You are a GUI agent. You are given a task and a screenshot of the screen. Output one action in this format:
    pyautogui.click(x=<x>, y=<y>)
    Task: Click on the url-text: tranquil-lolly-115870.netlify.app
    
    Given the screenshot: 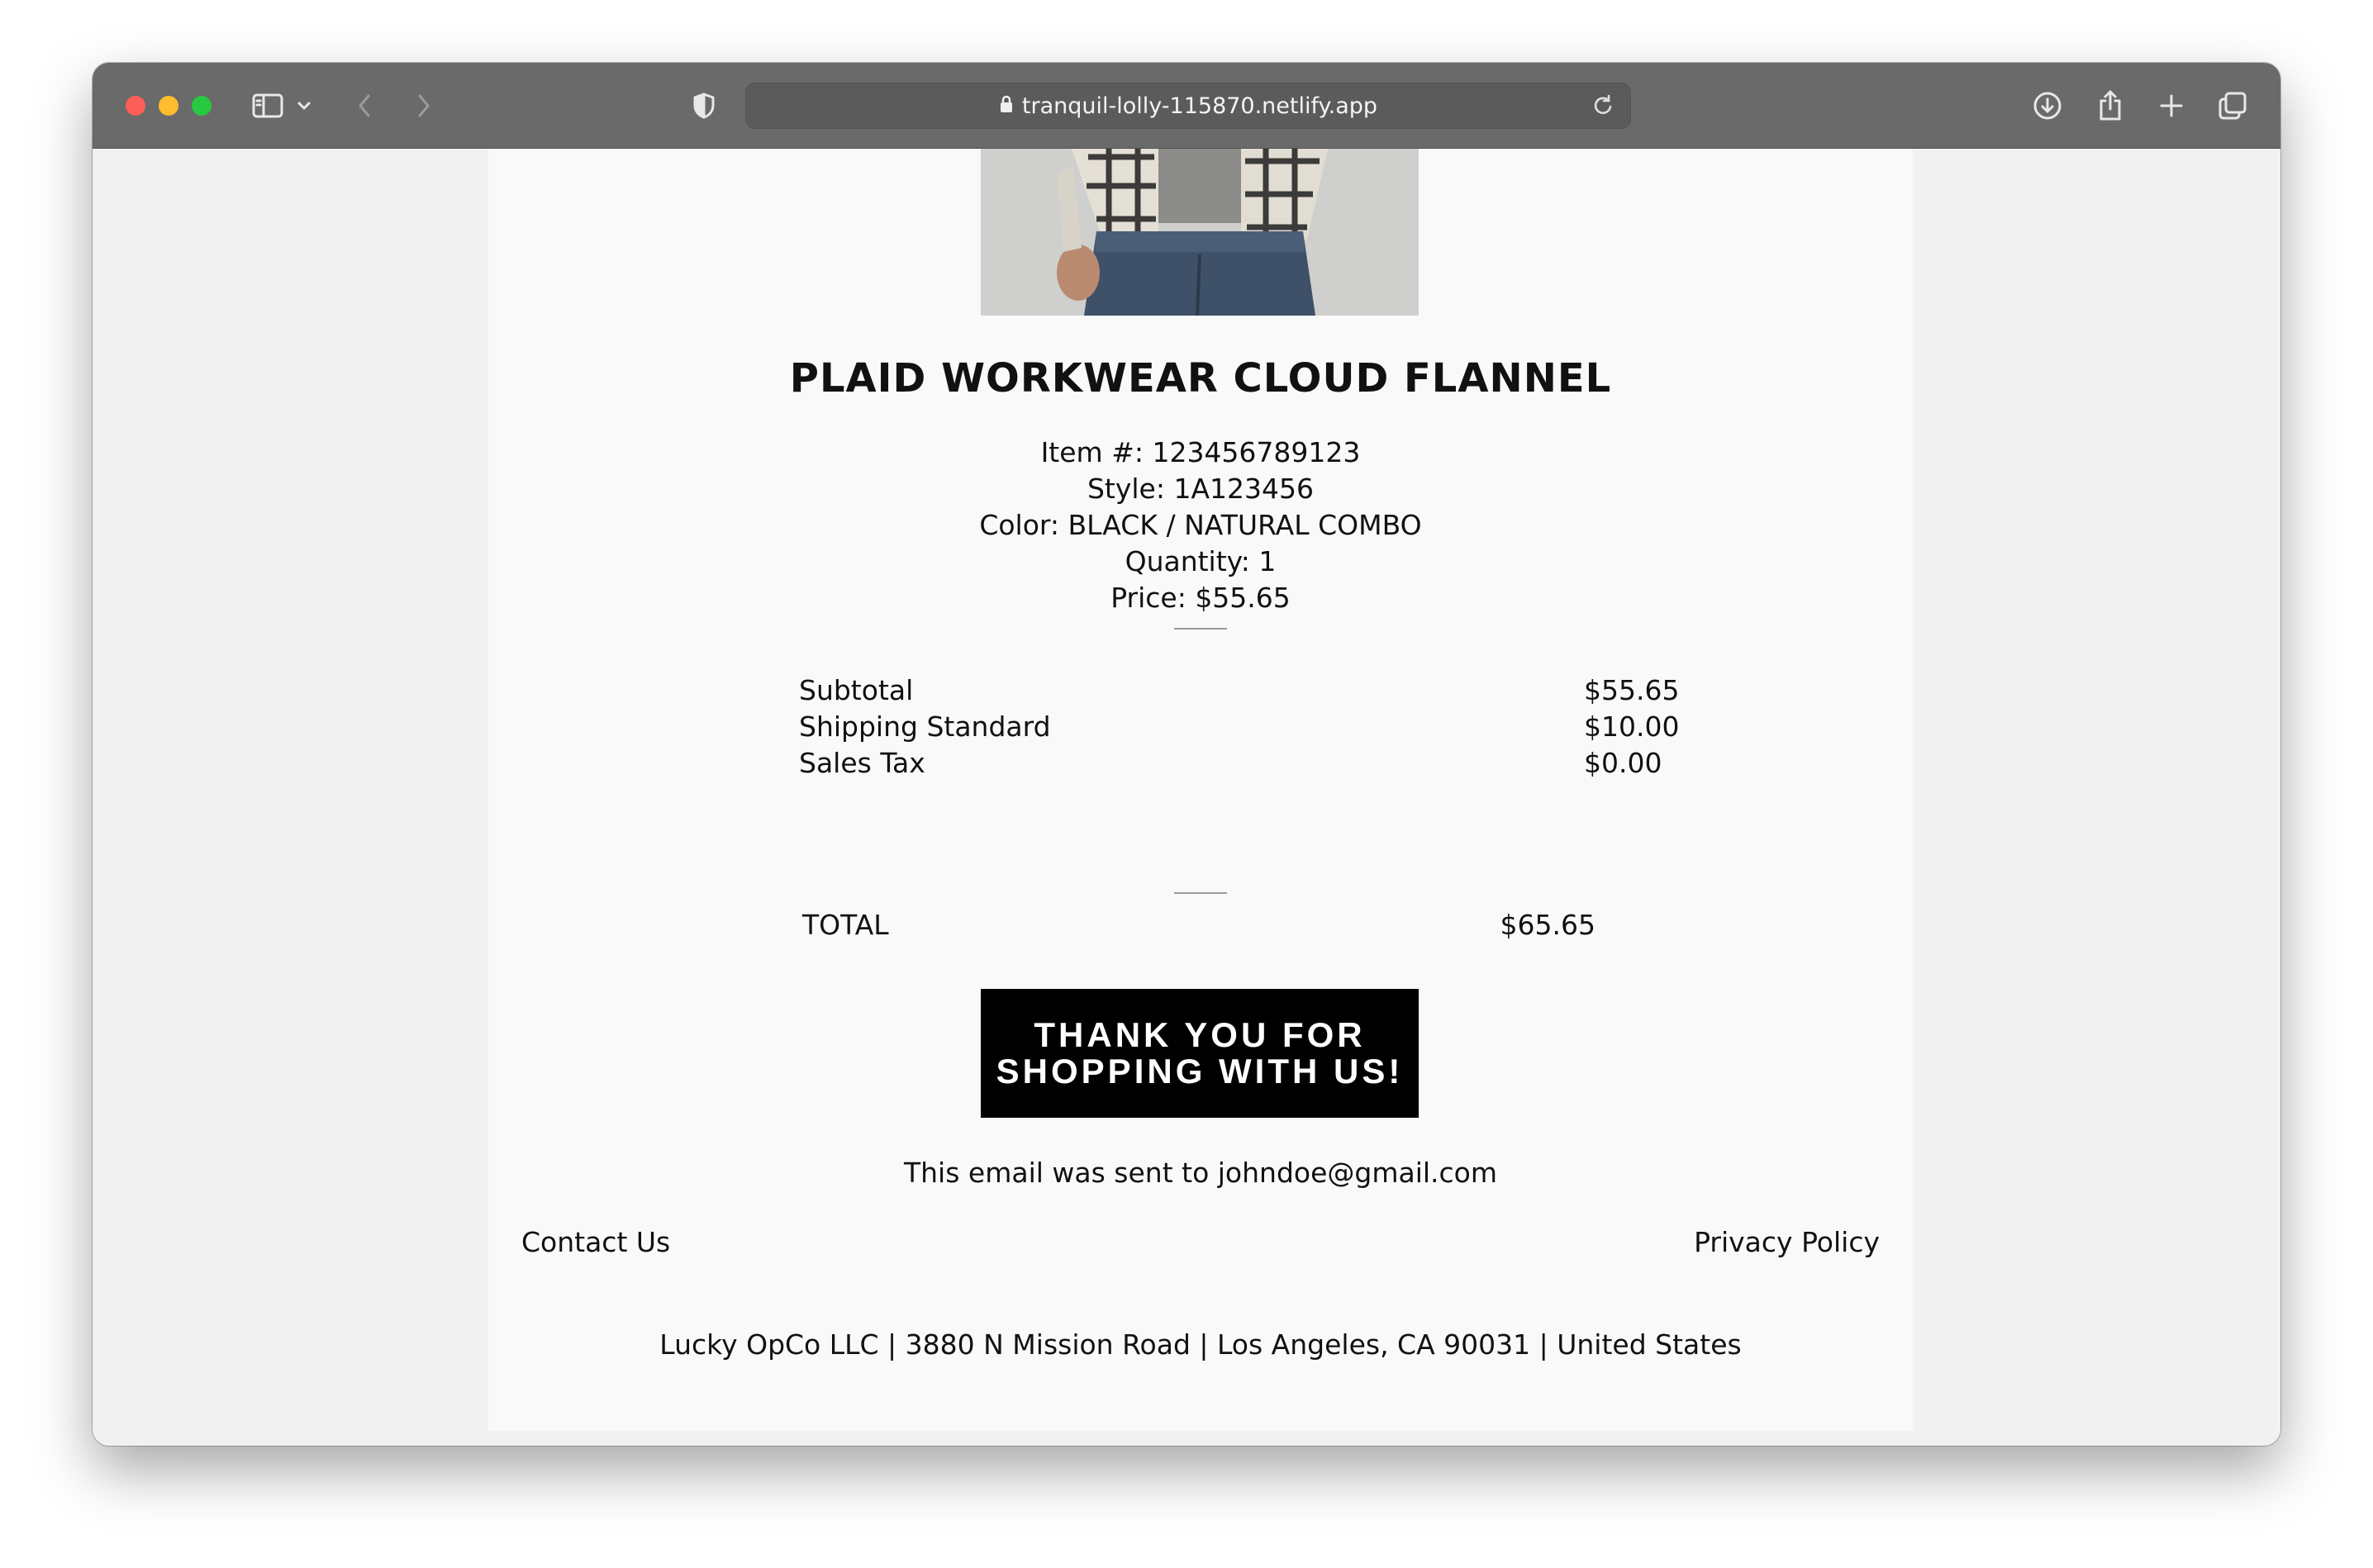 What is the action you would take?
    pyautogui.click(x=1199, y=106)
    